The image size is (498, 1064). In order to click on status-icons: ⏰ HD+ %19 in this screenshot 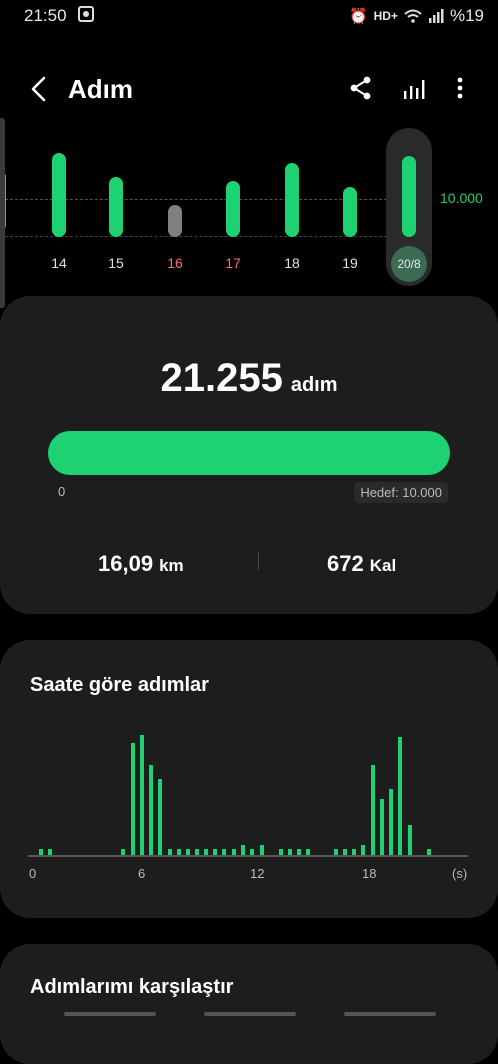, I will do `click(416, 16)`.